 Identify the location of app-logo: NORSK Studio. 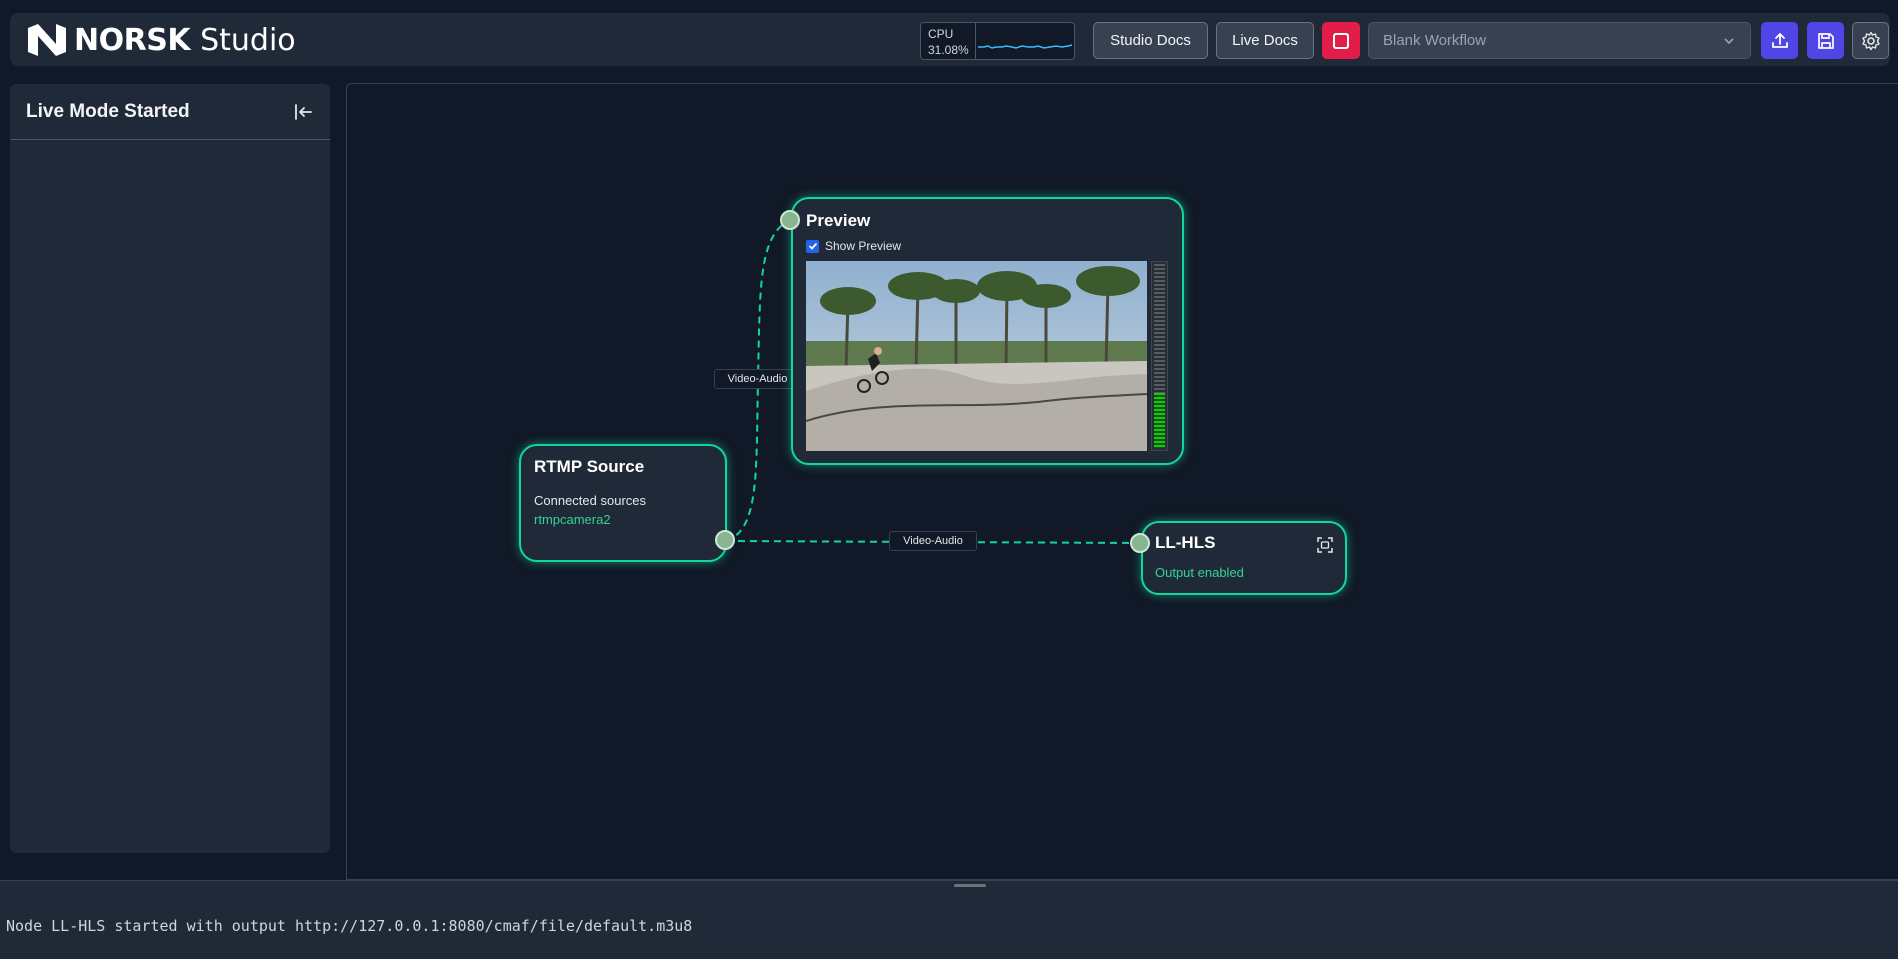
(161, 40).